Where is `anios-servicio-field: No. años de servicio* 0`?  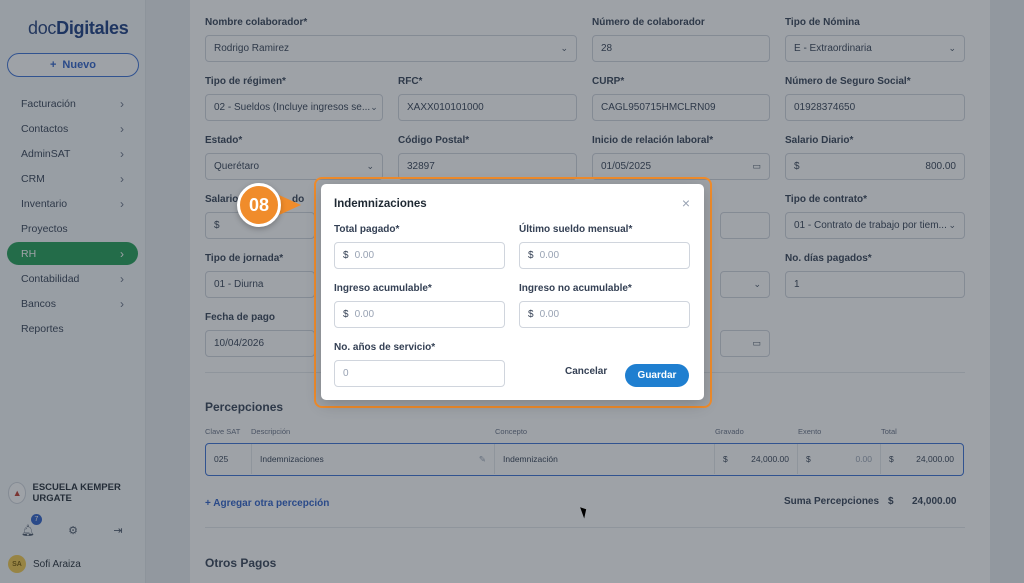
anios-servicio-field: No. años de servicio* 0 is located at coordinates (419, 364).